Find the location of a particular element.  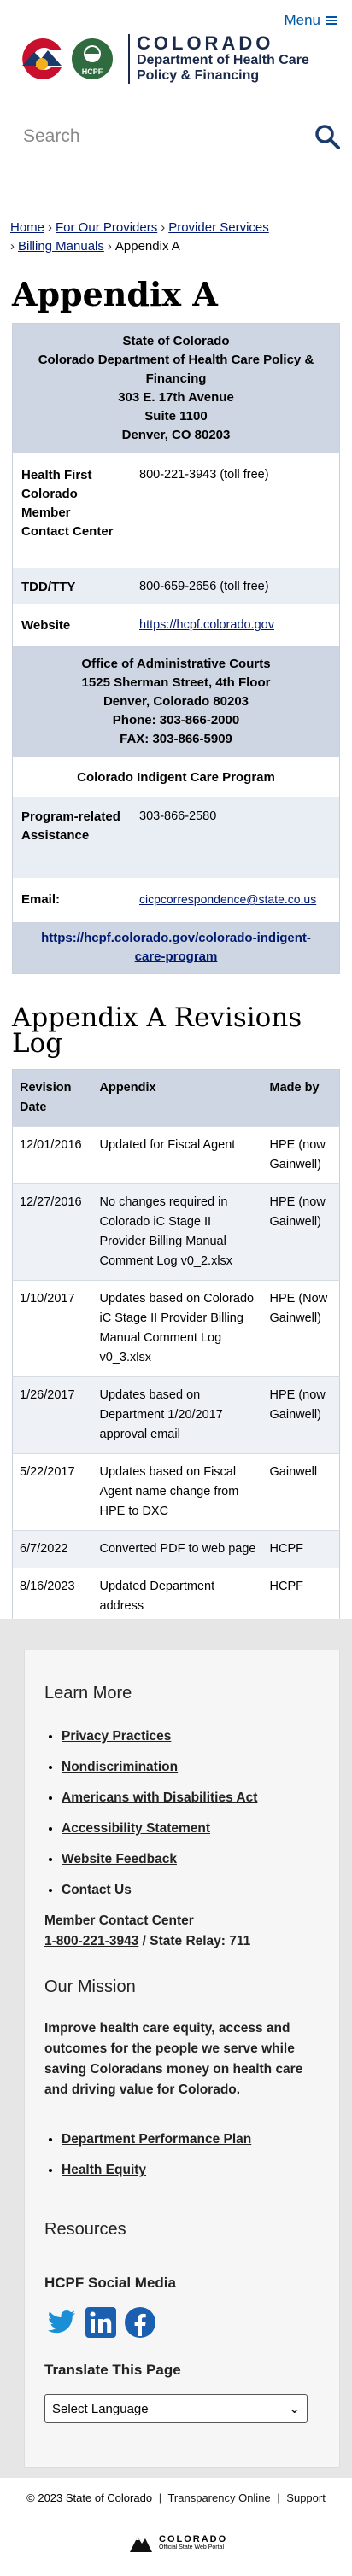

cell-appendix: Updated for Fiscal Agent is located at coordinates (177, 1155).